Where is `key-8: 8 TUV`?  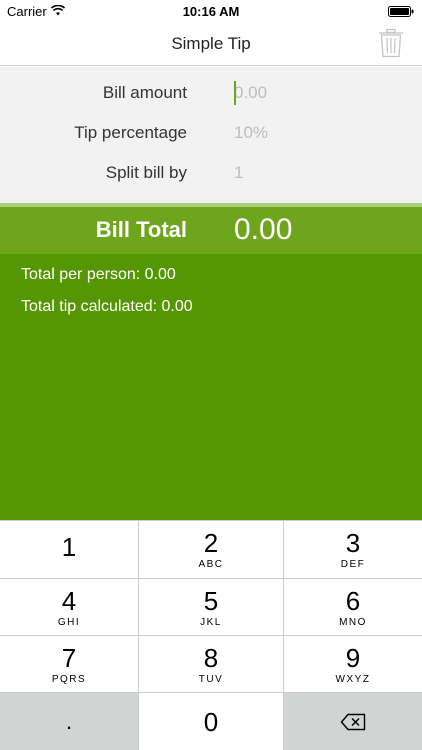
key-8: 8 TUV is located at coordinates (211, 663).